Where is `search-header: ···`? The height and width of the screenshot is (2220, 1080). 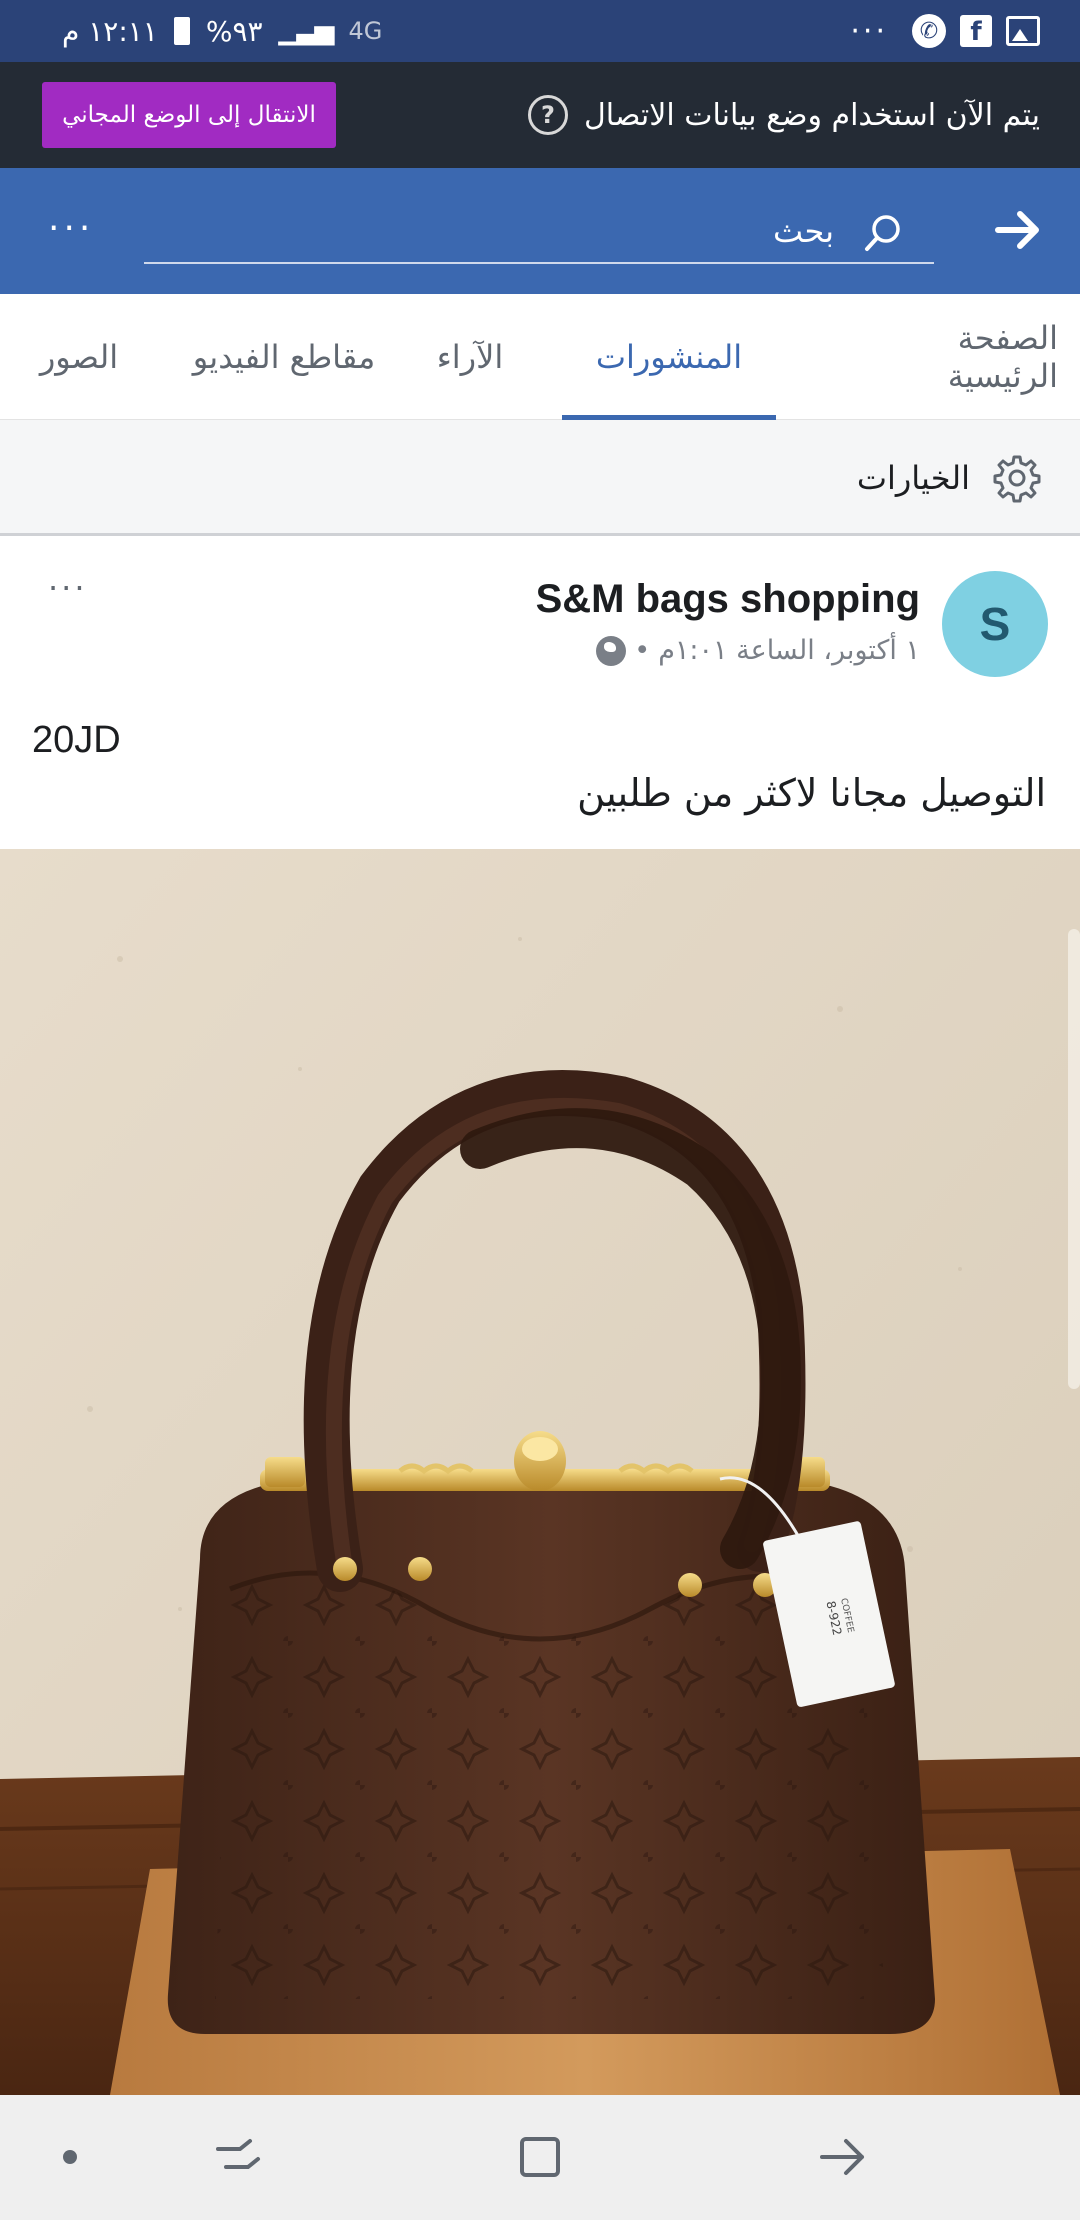 search-header: ··· is located at coordinates (540, 231).